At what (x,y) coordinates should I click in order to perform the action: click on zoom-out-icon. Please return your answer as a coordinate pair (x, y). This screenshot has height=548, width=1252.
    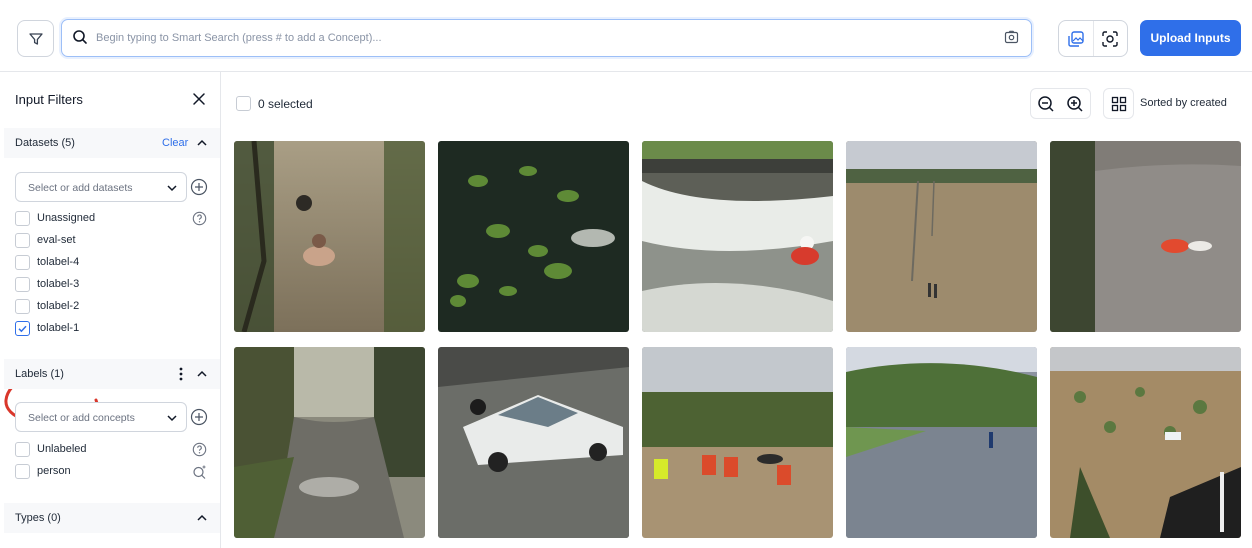
    Looking at the image, I should click on (1046, 104).